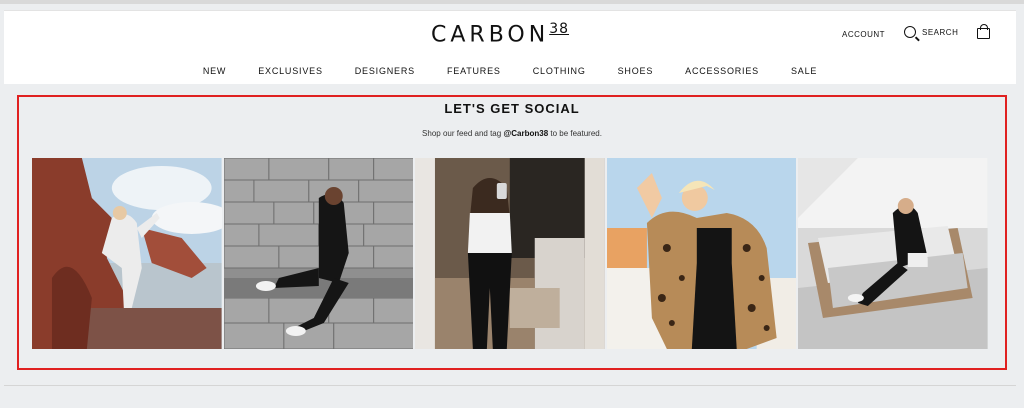  I want to click on top-strip, so click(512, 2).